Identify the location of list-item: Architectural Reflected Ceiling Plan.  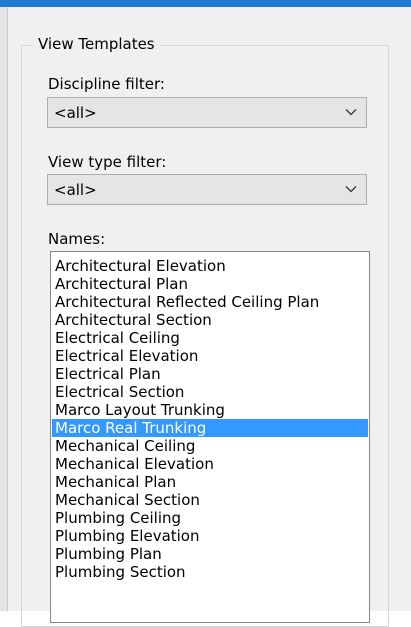
(210, 302).